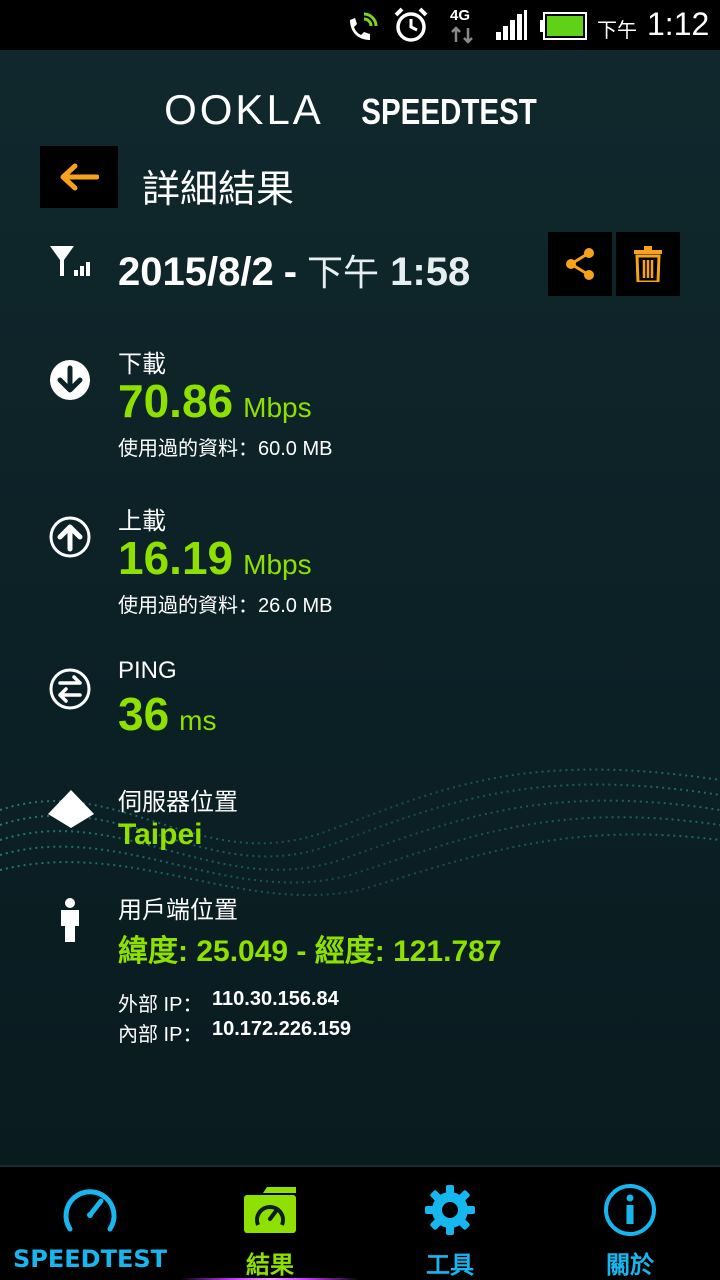  What do you see at coordinates (678, 24) in the screenshot?
I see `clock-time: 1:12` at bounding box center [678, 24].